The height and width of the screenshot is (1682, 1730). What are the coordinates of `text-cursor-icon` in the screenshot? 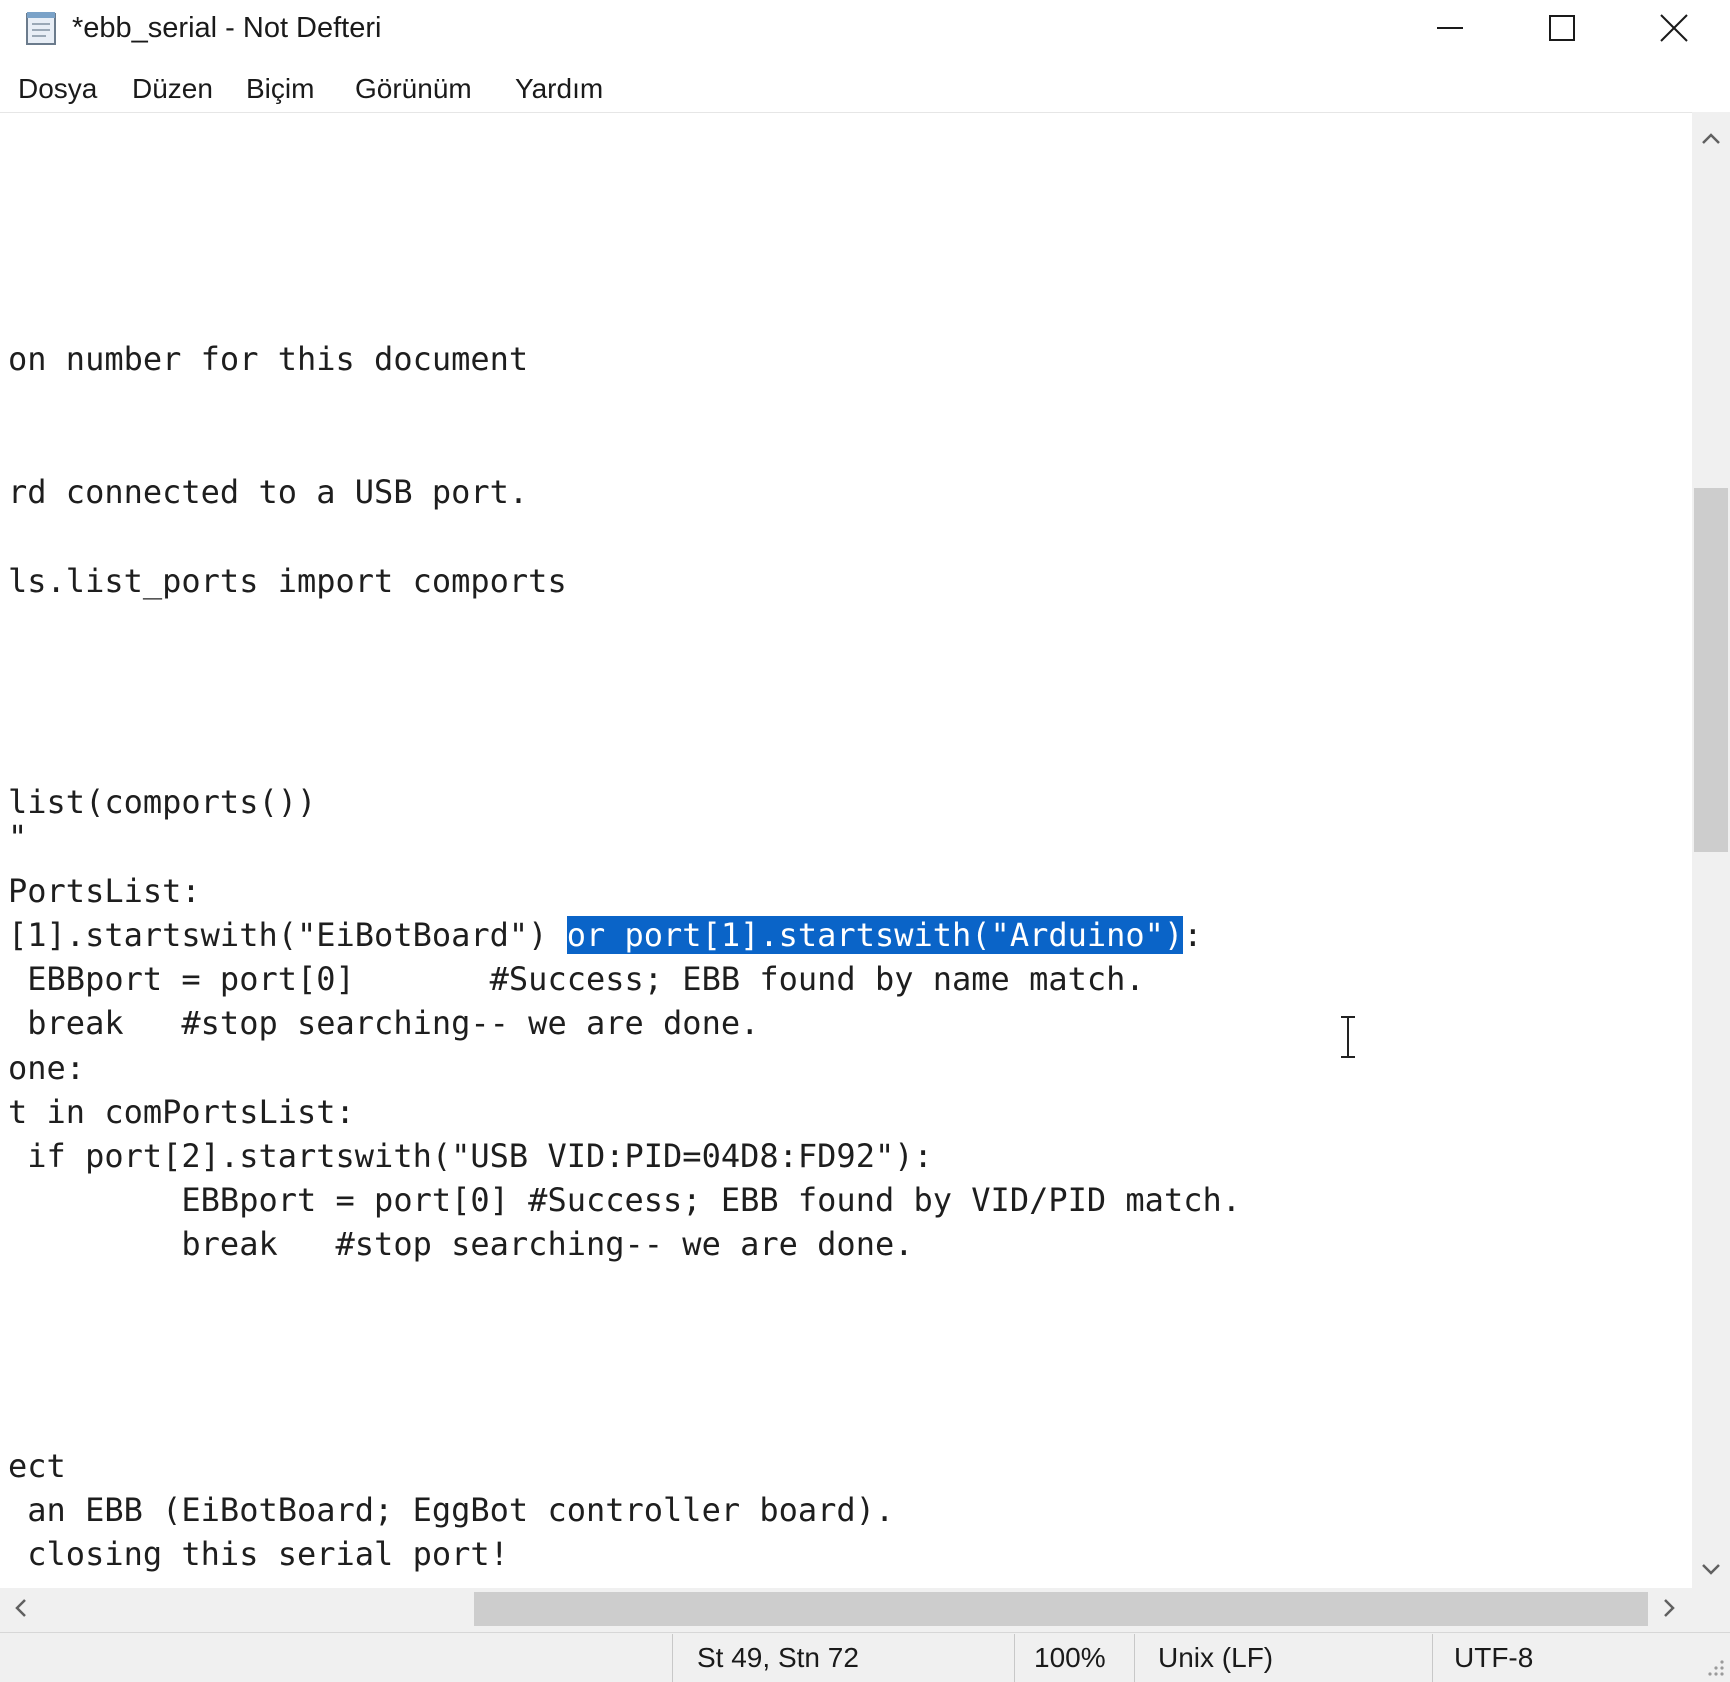 It's located at (1348, 1037).